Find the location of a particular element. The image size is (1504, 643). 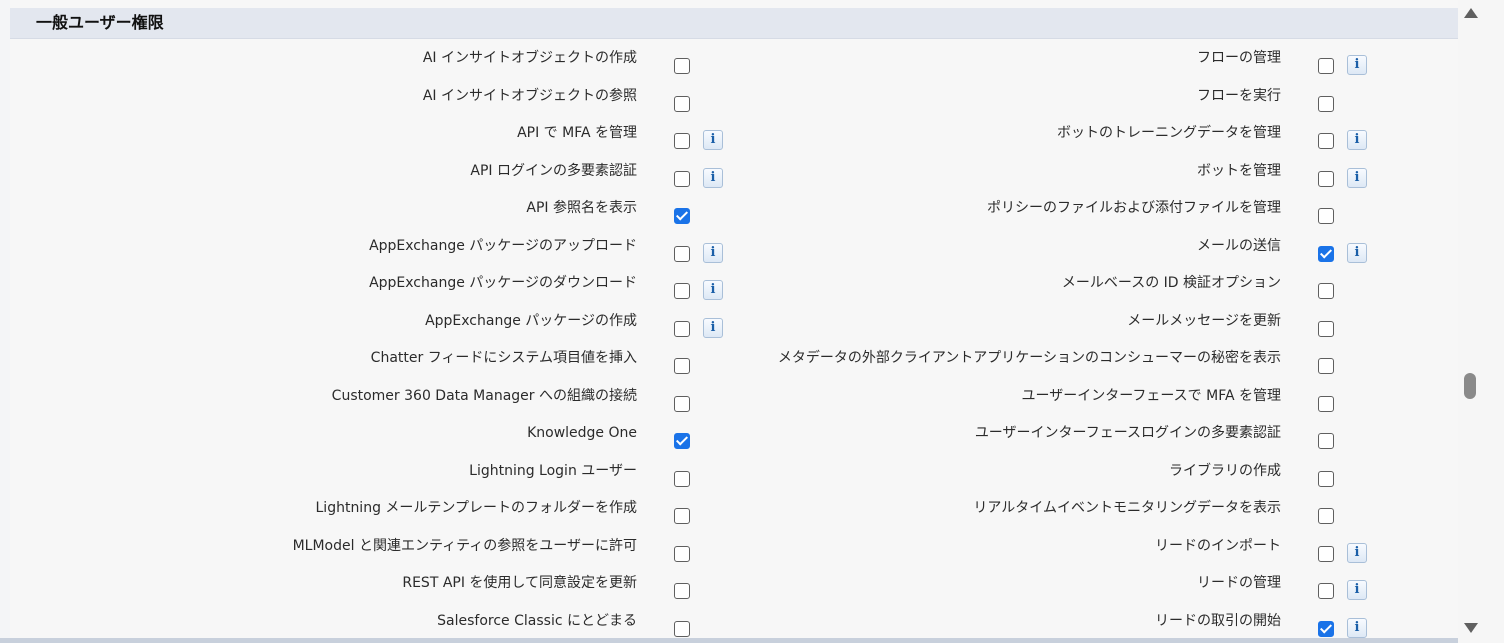

permission-label: リードの取引の開始 is located at coordinates (1218, 620).